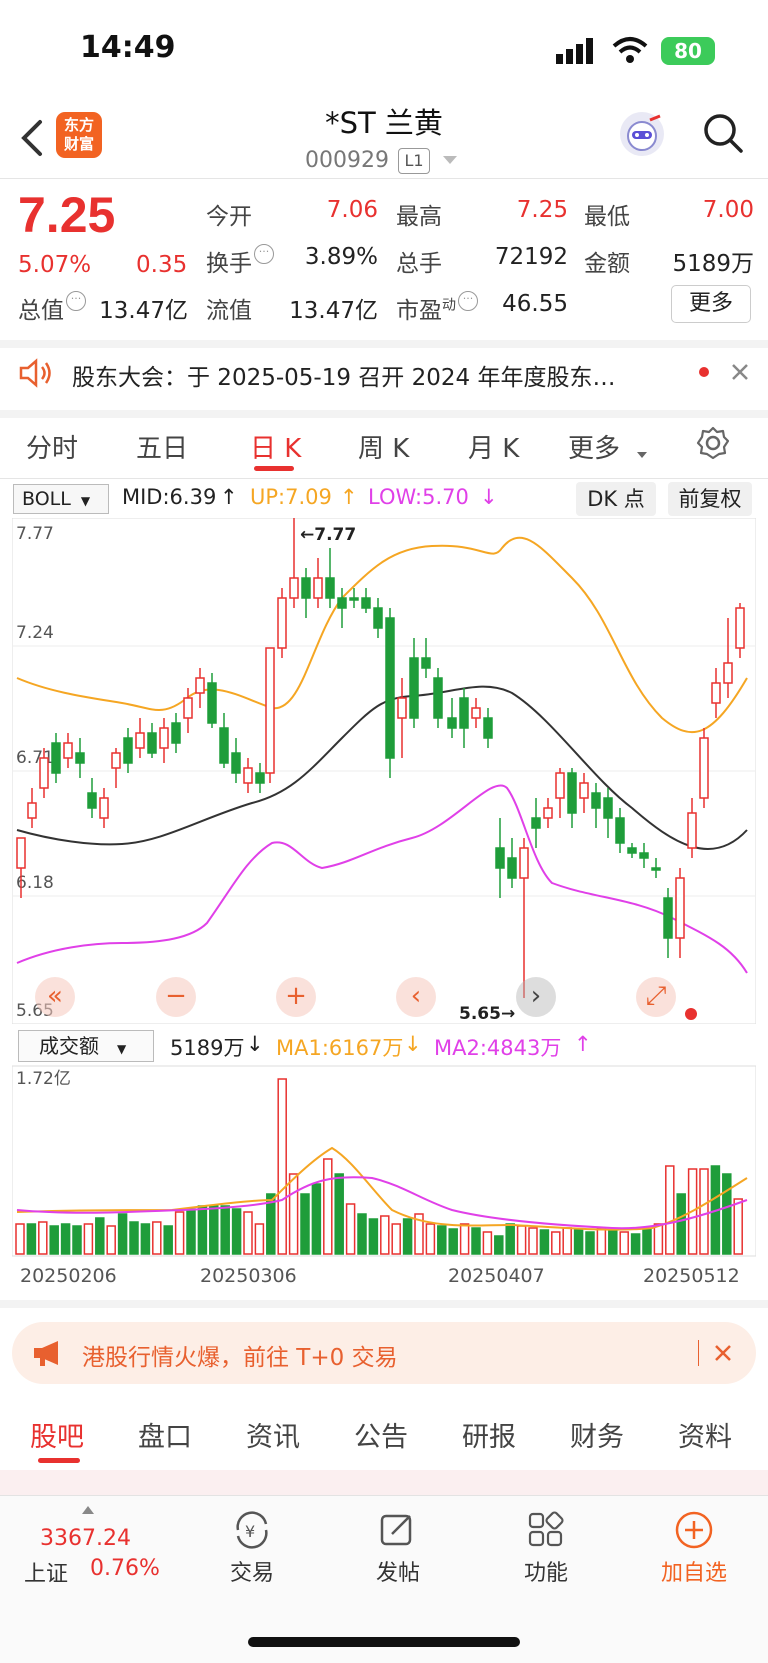  I want to click on zoom-in-button: +, so click(296, 997).